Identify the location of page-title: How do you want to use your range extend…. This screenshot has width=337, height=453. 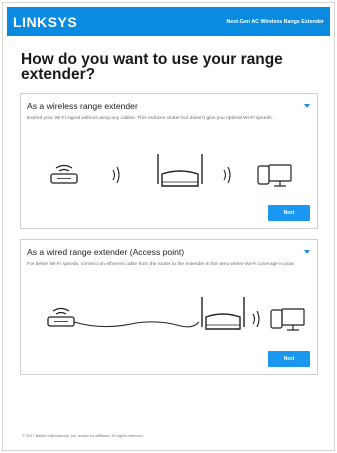
(152, 67).